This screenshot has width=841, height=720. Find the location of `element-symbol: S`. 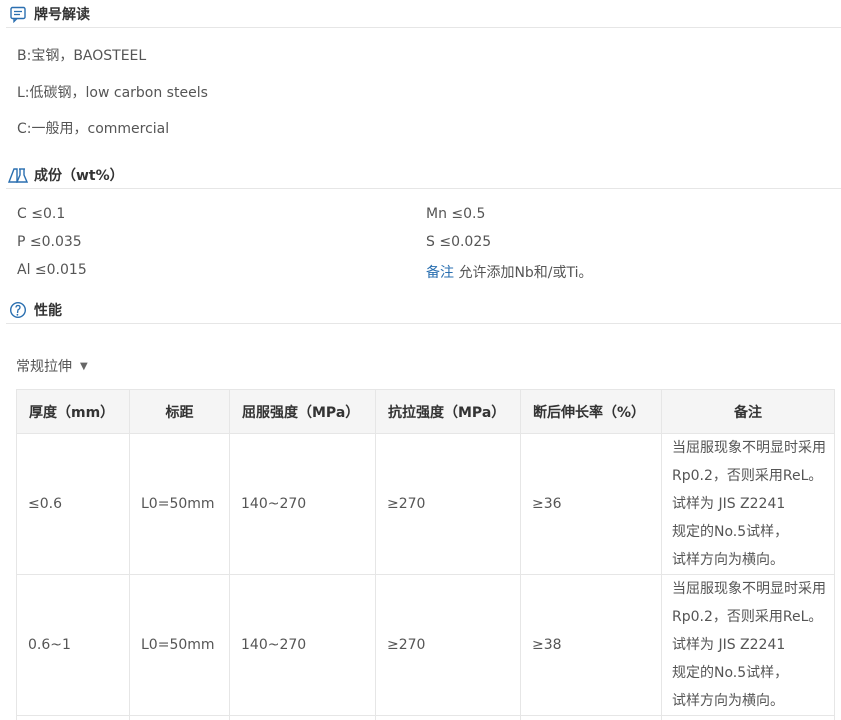

element-symbol: S is located at coordinates (430, 242).